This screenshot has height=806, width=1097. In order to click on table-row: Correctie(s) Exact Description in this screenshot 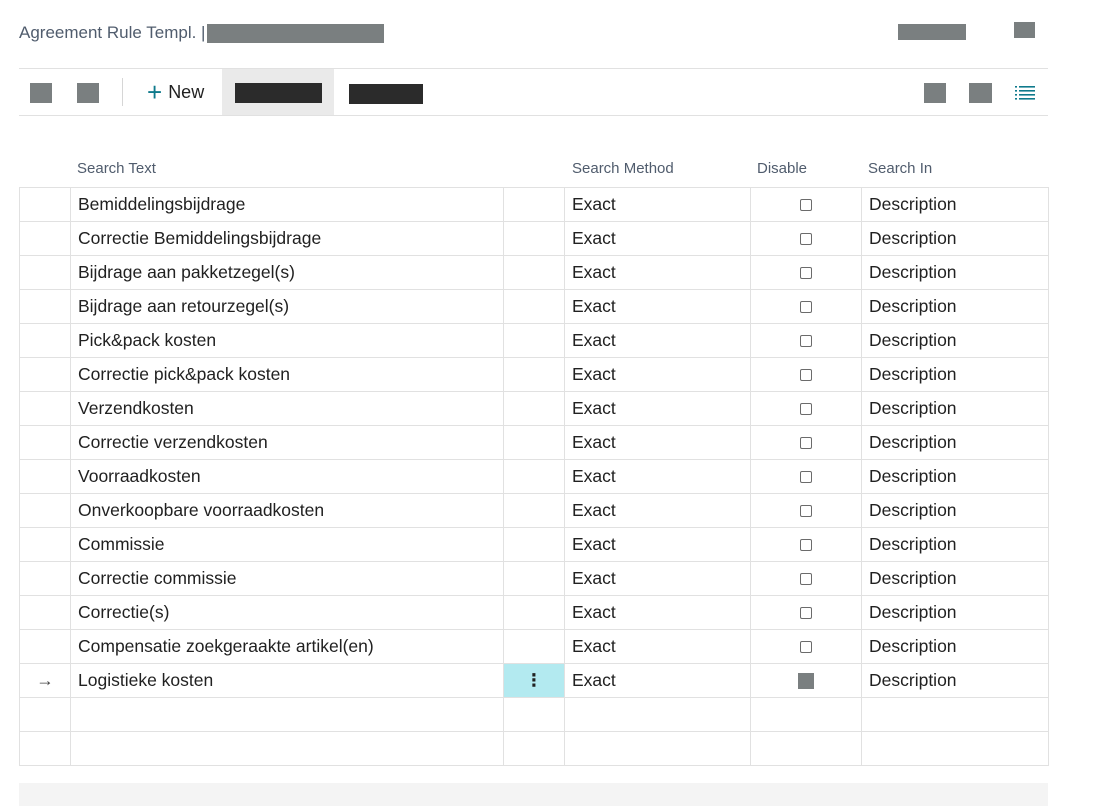, I will do `click(534, 612)`.